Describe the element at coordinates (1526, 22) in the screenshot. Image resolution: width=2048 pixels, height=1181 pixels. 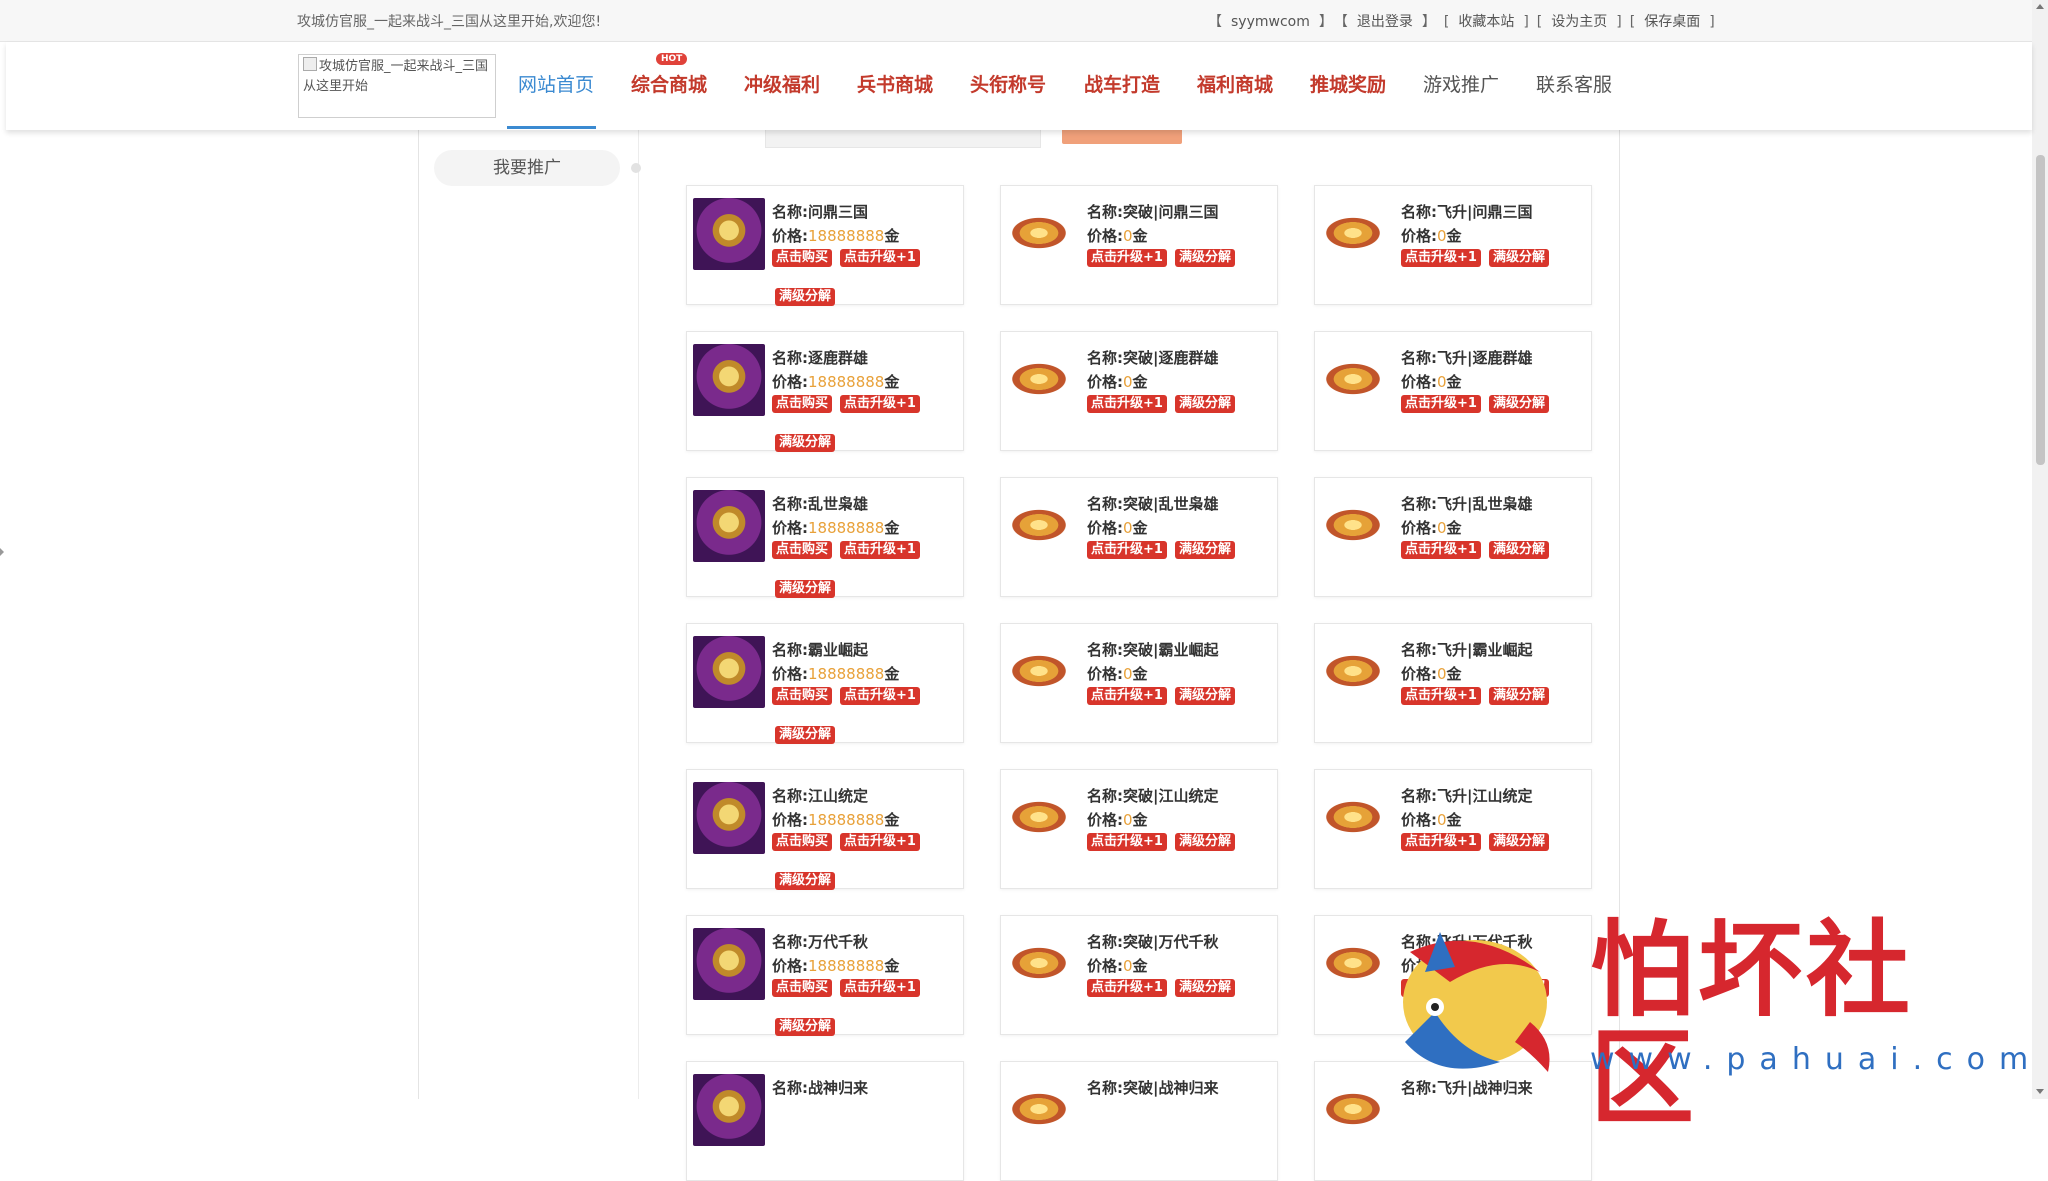
I see `bracket: ]` at that location.